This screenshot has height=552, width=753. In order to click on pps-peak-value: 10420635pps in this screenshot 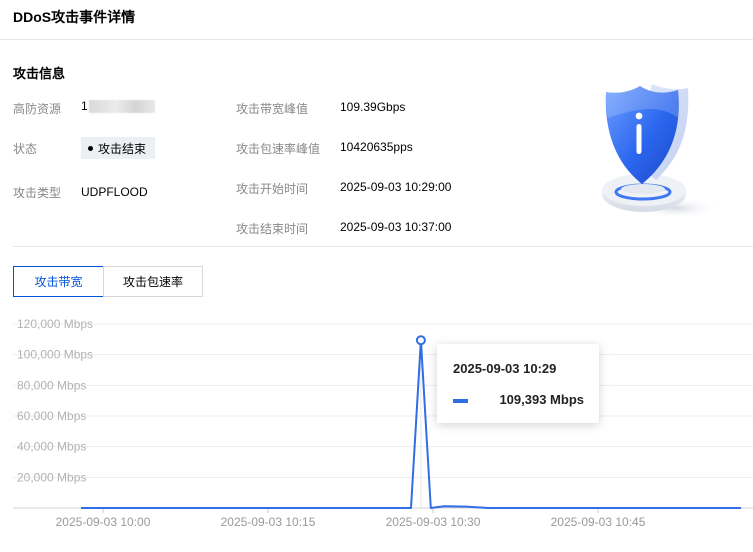, I will do `click(376, 147)`.